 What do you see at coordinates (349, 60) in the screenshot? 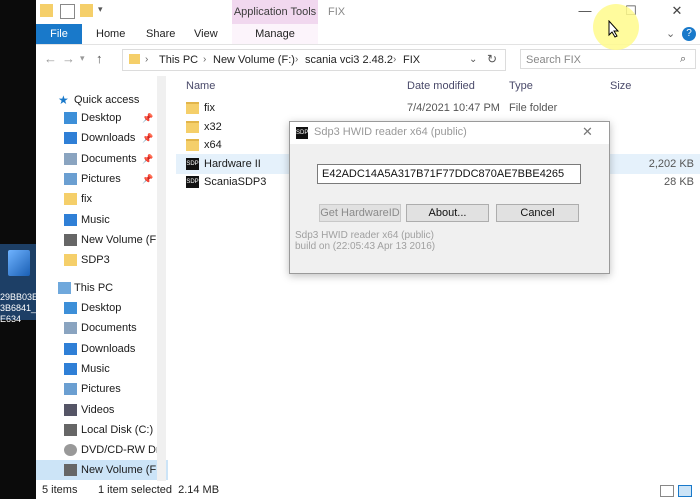
I see `breadcrumb-scania: scania vci3 2.48.2` at bounding box center [349, 60].